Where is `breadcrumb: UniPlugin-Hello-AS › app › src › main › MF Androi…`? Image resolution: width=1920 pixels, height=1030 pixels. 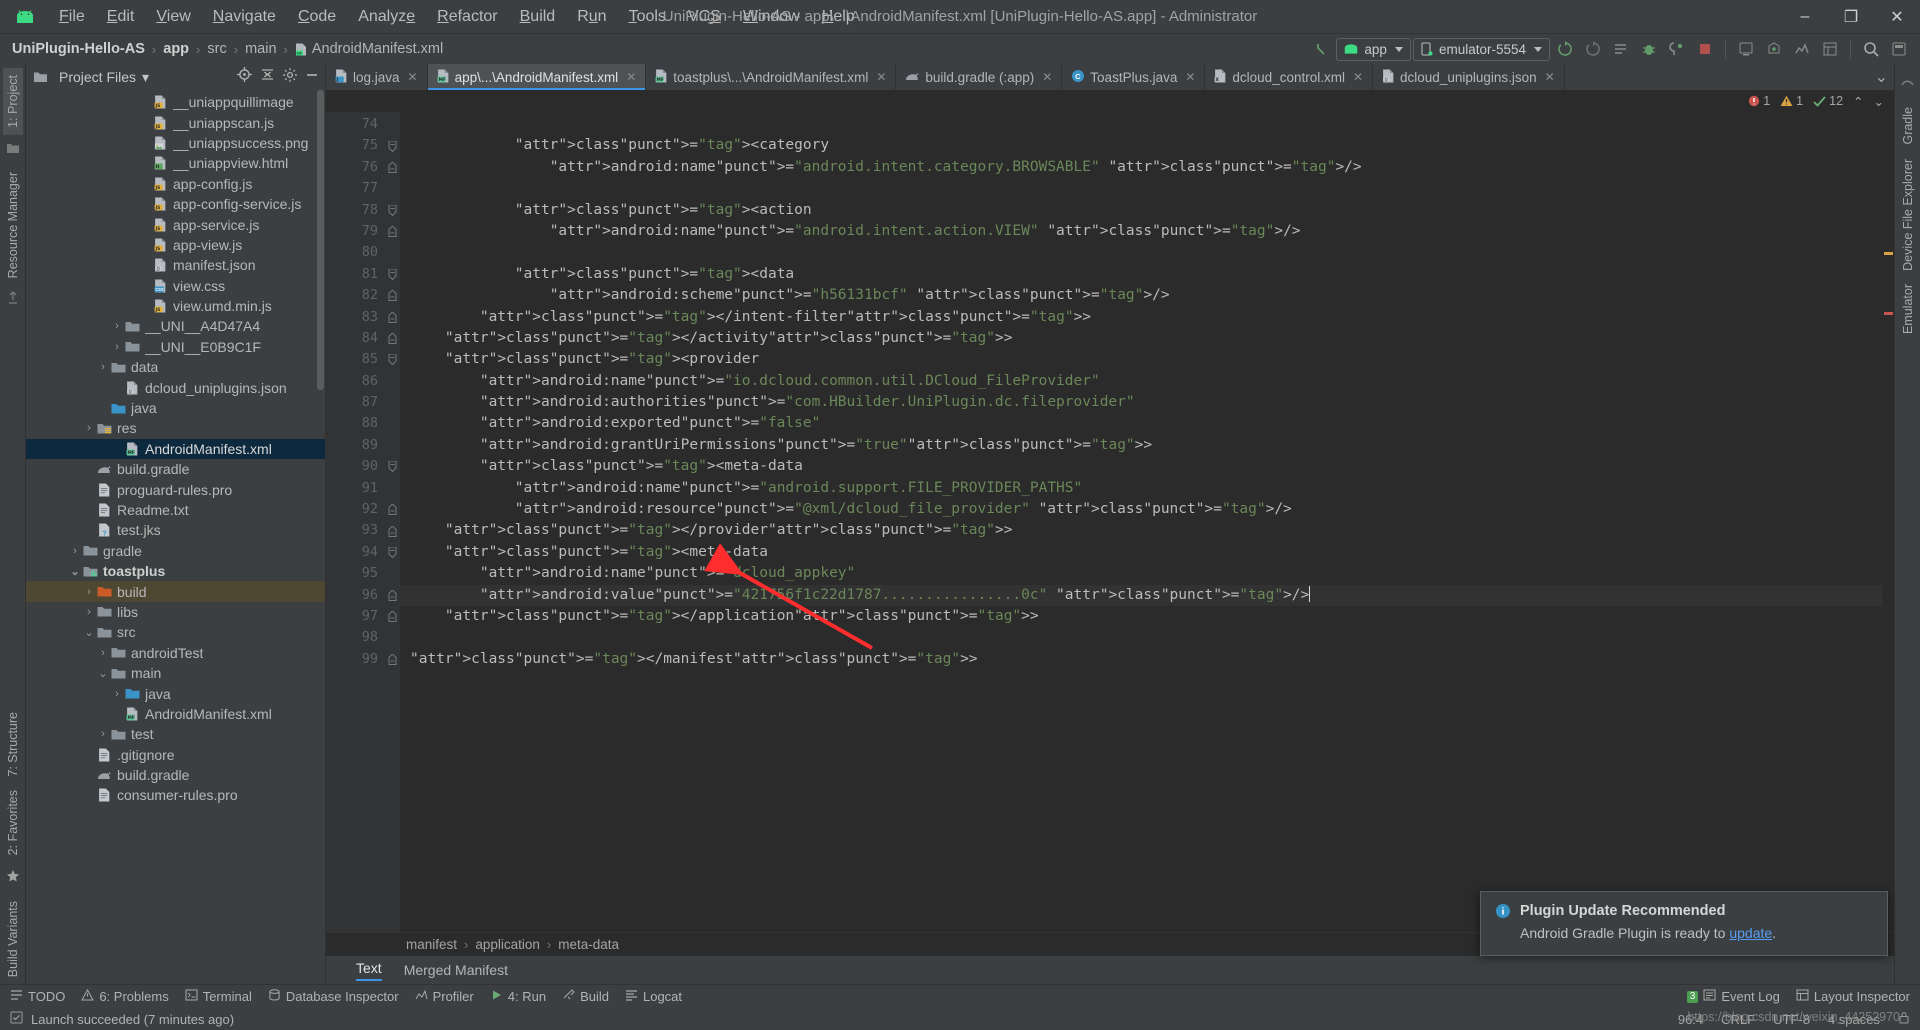 breadcrumb: UniPlugin-Hello-AS › app › src › main › MF Androi… is located at coordinates (227, 49).